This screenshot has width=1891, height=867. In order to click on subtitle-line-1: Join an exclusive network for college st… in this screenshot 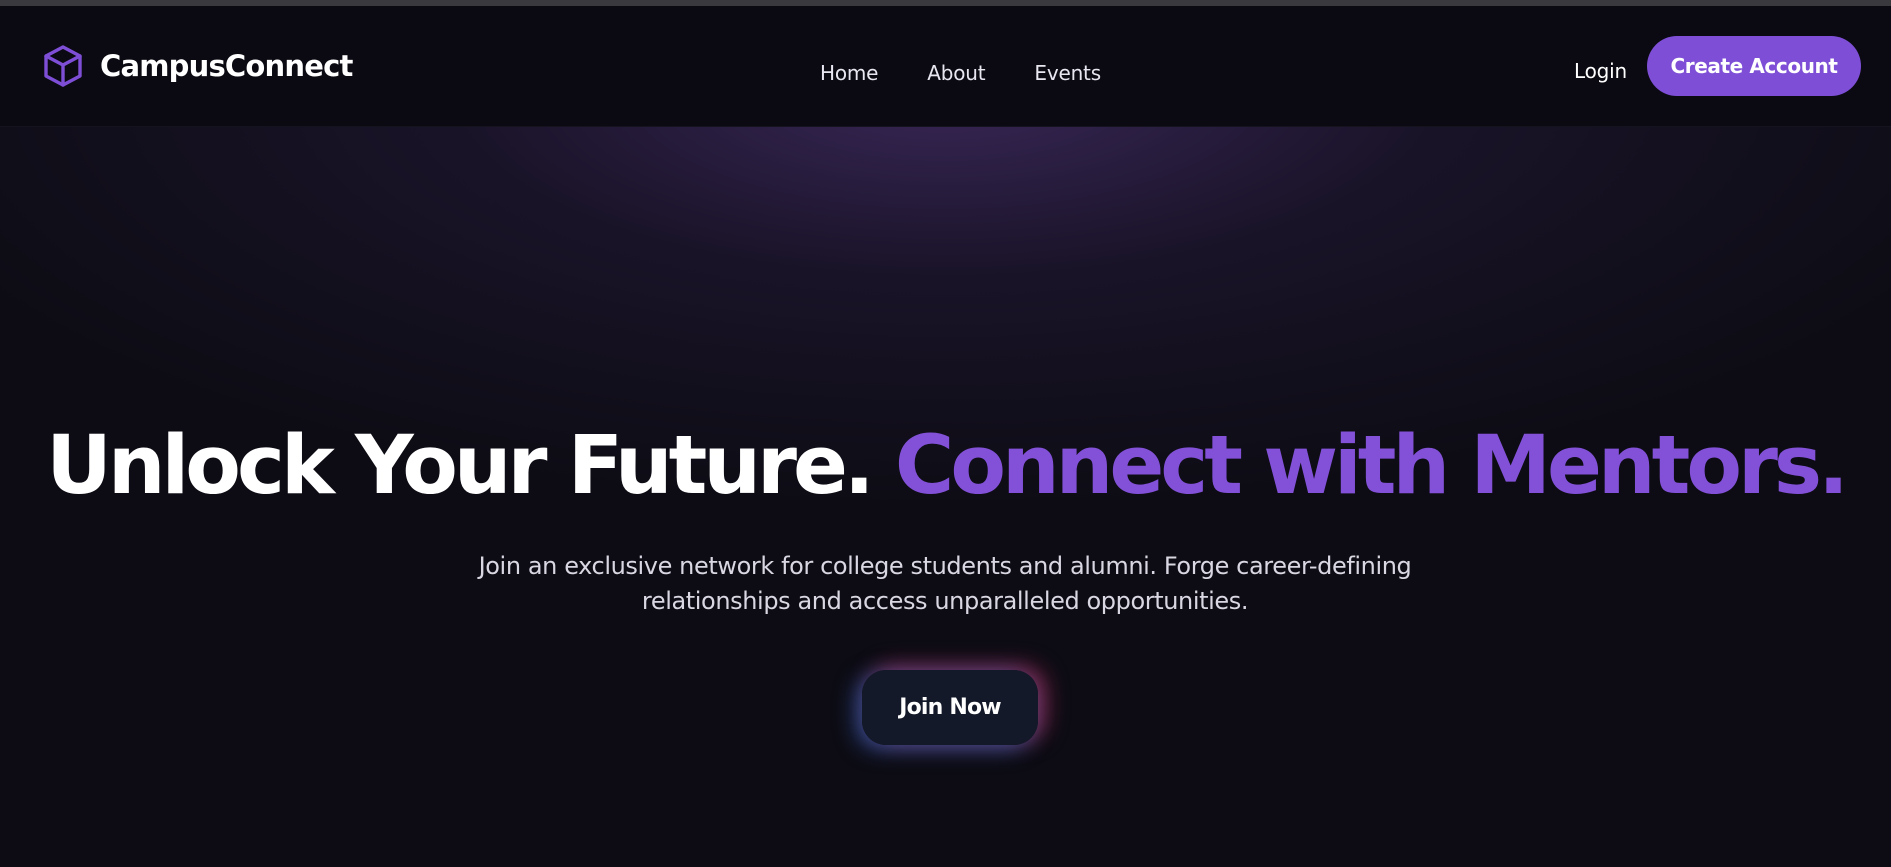, I will do `click(945, 566)`.